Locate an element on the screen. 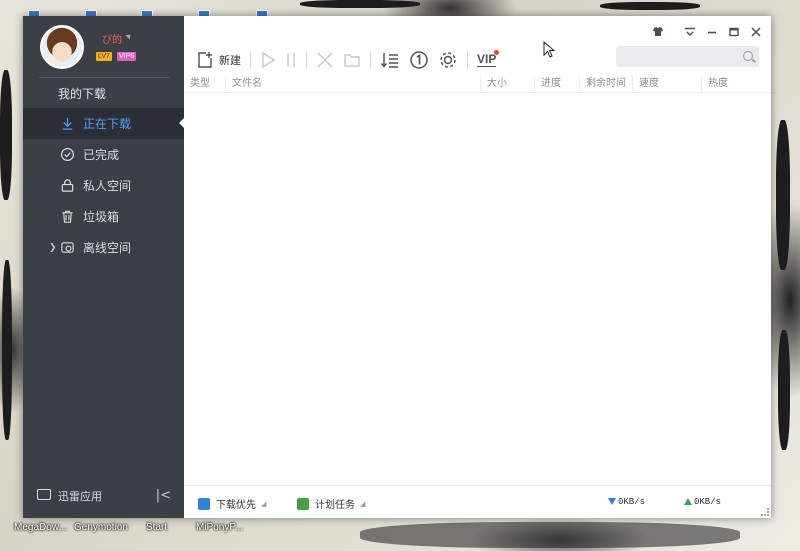 The image size is (800, 551). download-speed-icon is located at coordinates (612, 502).